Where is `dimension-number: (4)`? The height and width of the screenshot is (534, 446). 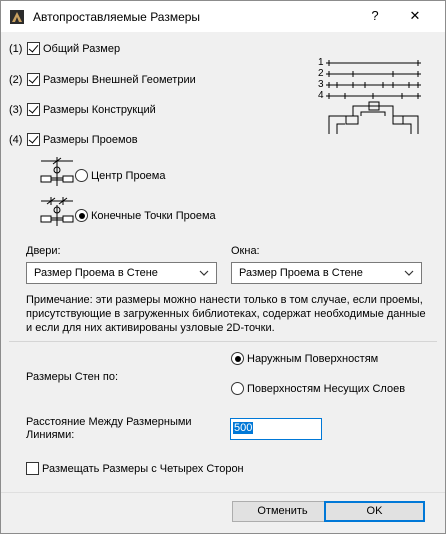 dimension-number: (4) is located at coordinates (16, 139).